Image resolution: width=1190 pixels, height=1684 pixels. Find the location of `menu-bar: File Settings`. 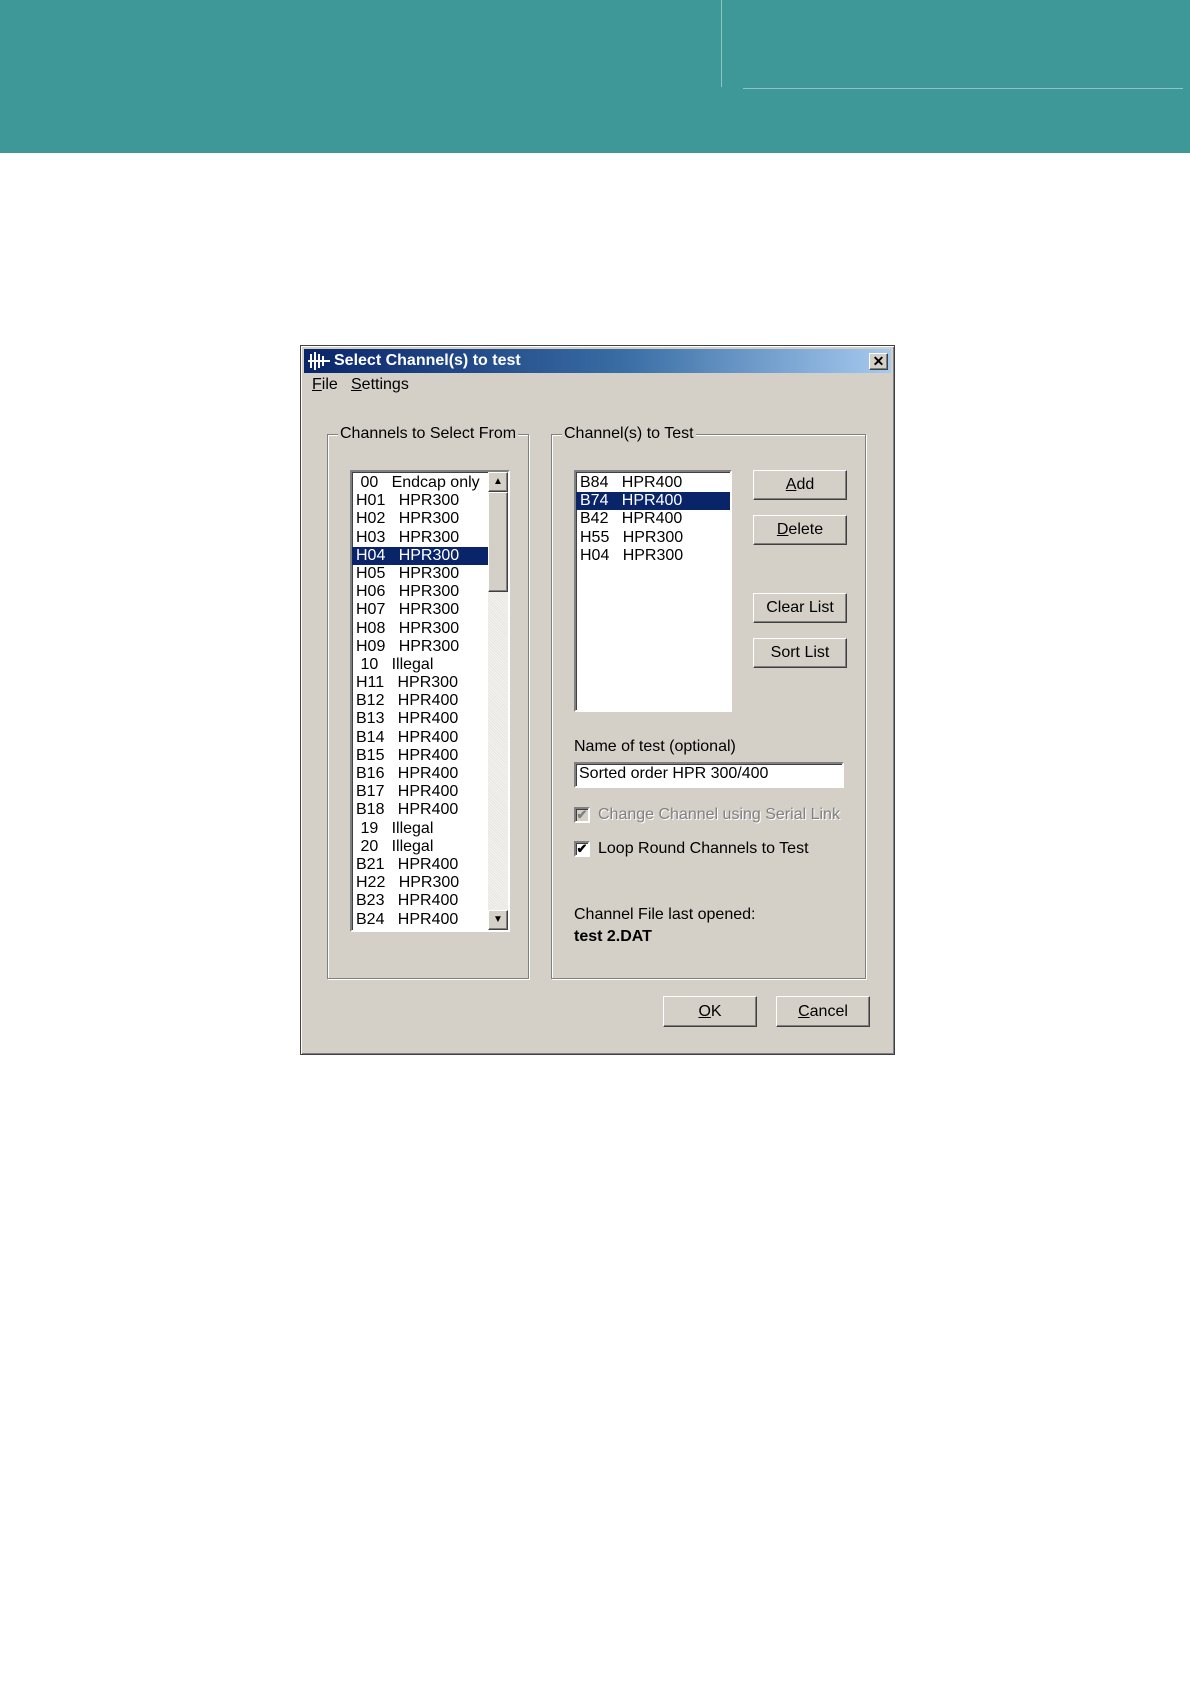

menu-bar: File Settings is located at coordinates (597, 385).